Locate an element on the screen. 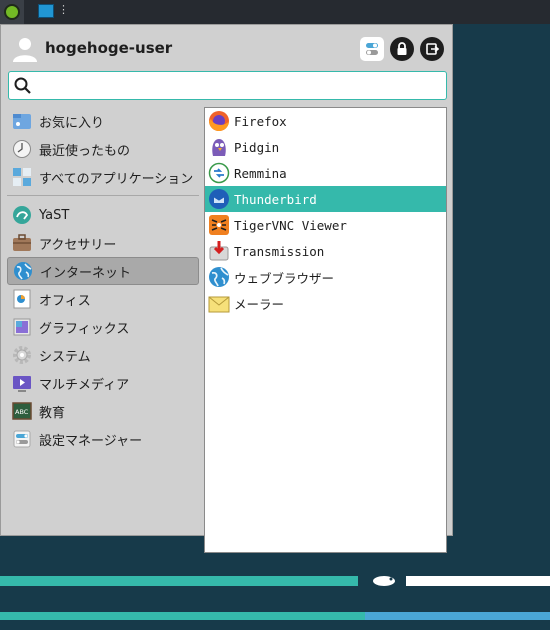 The width and height of the screenshot is (550, 630). lock-screen-button is located at coordinates (402, 49).